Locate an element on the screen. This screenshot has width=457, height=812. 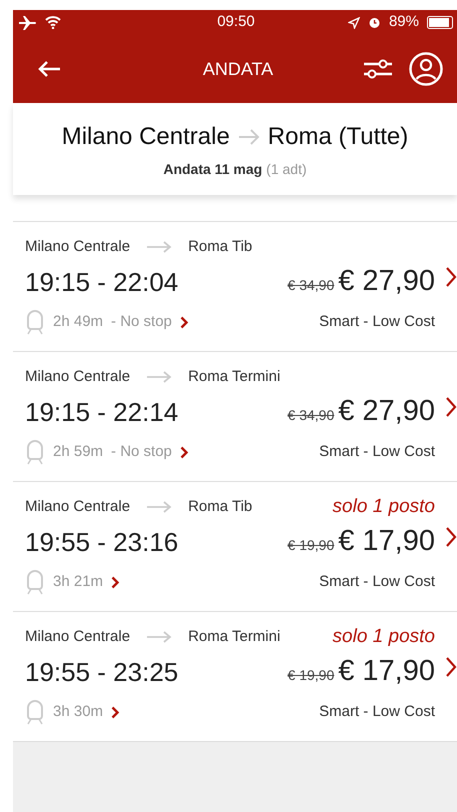
departure-arrival-times: 19:55 - 23:16 is located at coordinates (101, 542).